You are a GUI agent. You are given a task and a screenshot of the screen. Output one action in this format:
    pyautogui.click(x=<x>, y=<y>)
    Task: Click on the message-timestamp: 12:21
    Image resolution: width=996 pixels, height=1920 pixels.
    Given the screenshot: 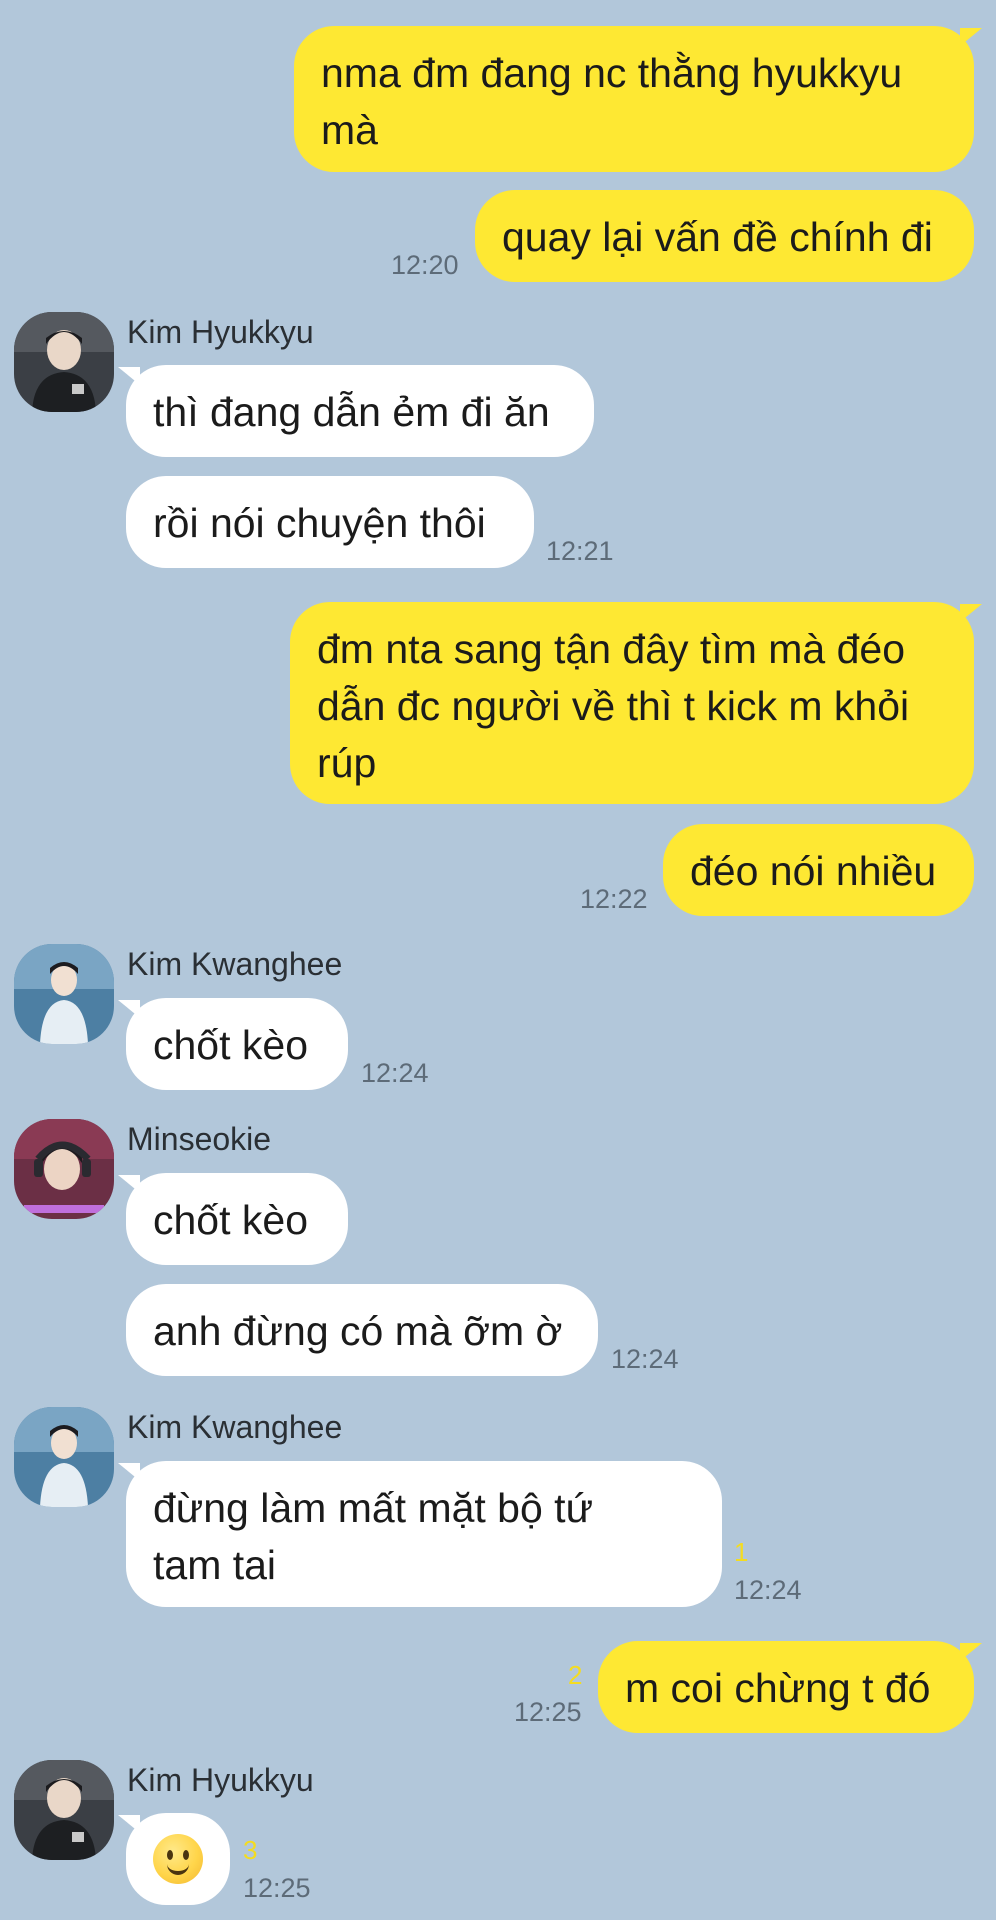 What is the action you would take?
    pyautogui.click(x=580, y=551)
    